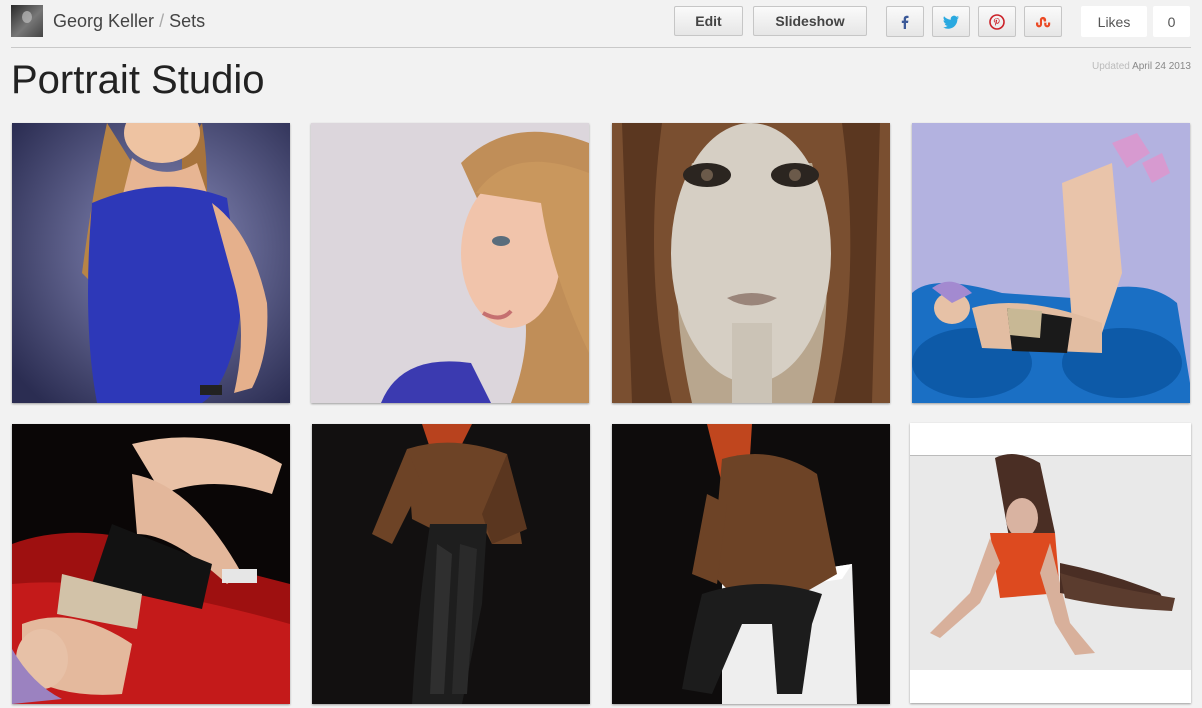 Image resolution: width=1202 pixels, height=708 pixels. I want to click on photo-rose-petals, so click(151, 564).